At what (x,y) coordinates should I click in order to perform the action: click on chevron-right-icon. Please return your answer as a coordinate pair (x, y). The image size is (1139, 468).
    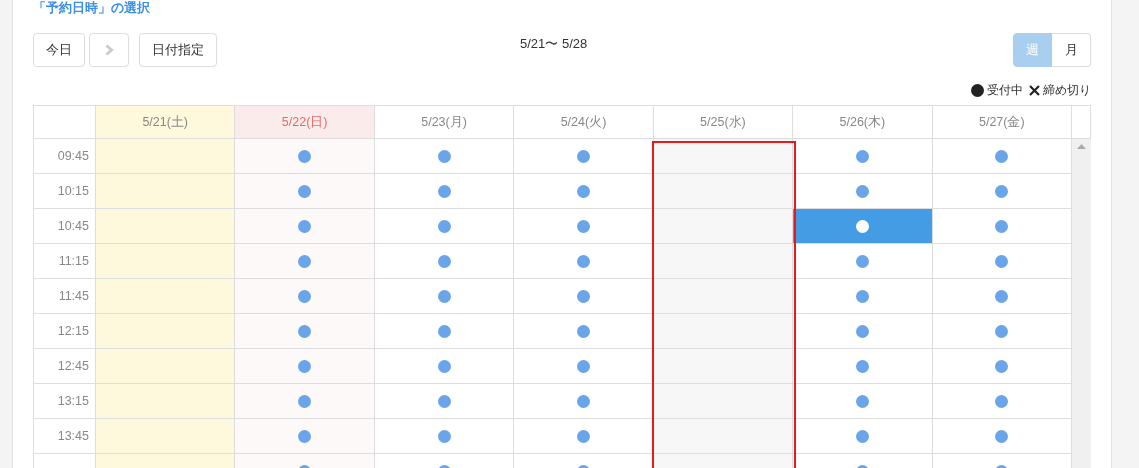
    Looking at the image, I should click on (109, 50).